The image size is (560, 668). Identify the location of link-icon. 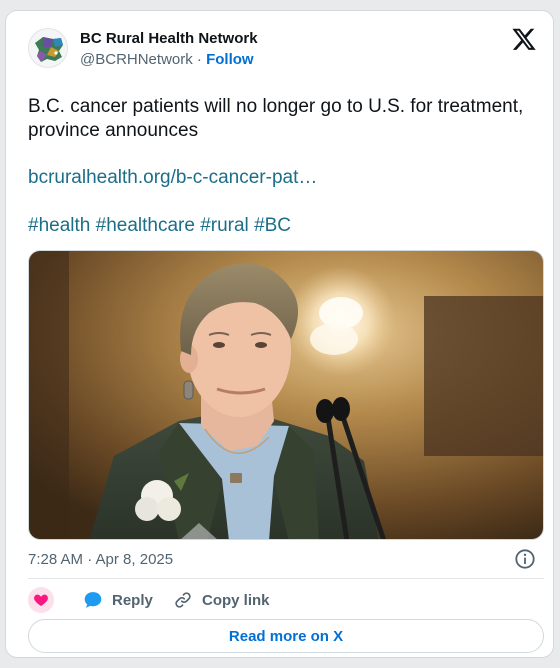
(183, 600).